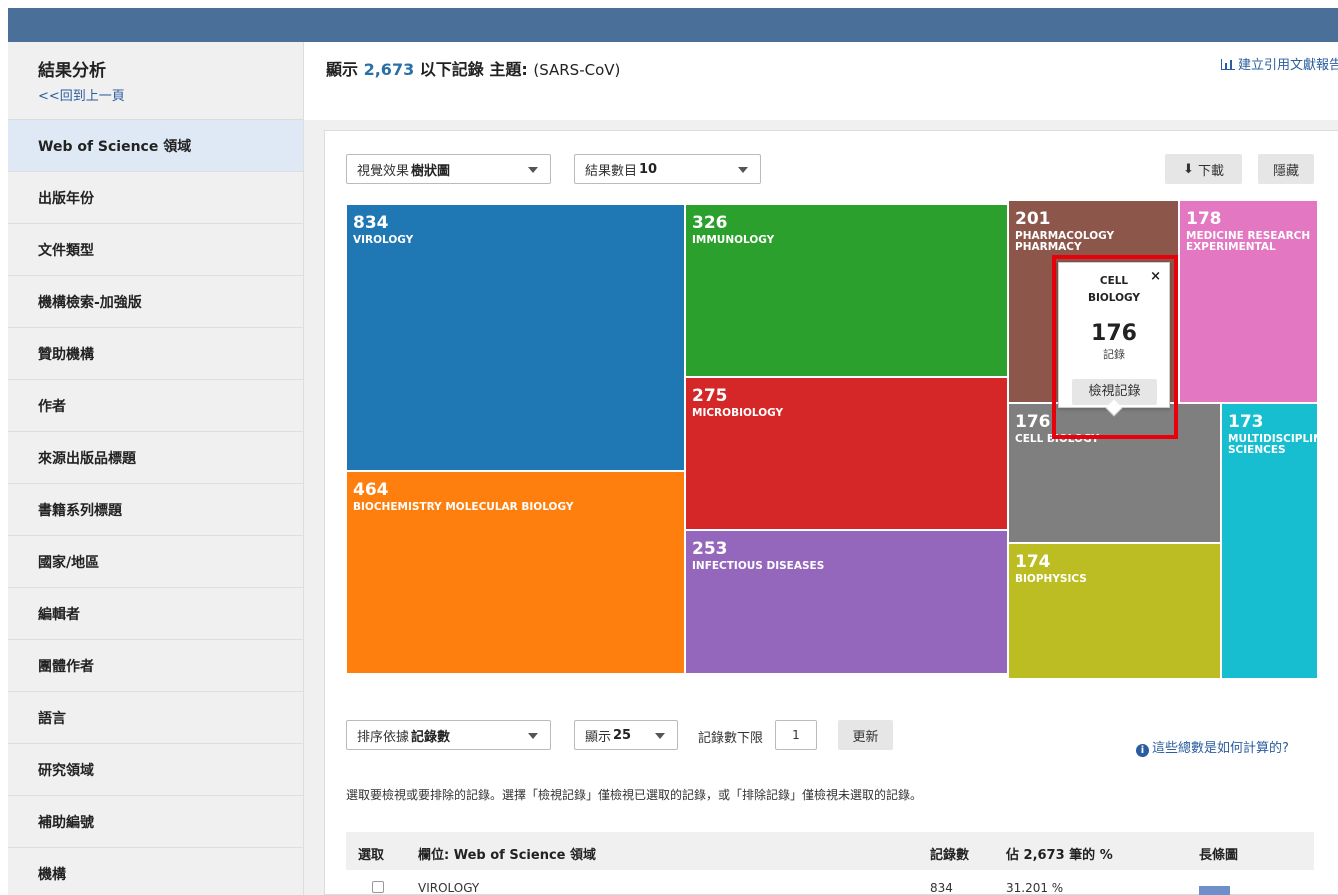  I want to click on title-middle: 以下記錄 主題:, so click(473, 69).